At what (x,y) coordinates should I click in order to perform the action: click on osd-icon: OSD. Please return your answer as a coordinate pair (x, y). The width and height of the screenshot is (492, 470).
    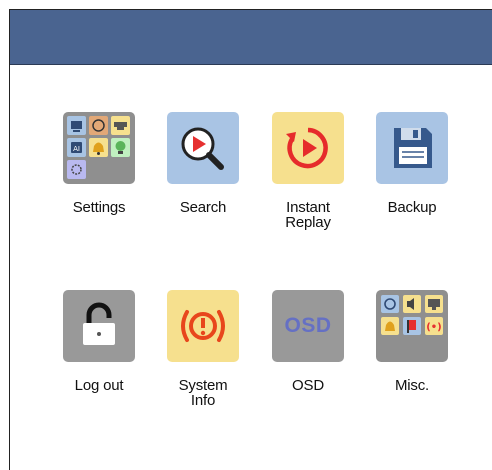
    Looking at the image, I should click on (308, 326).